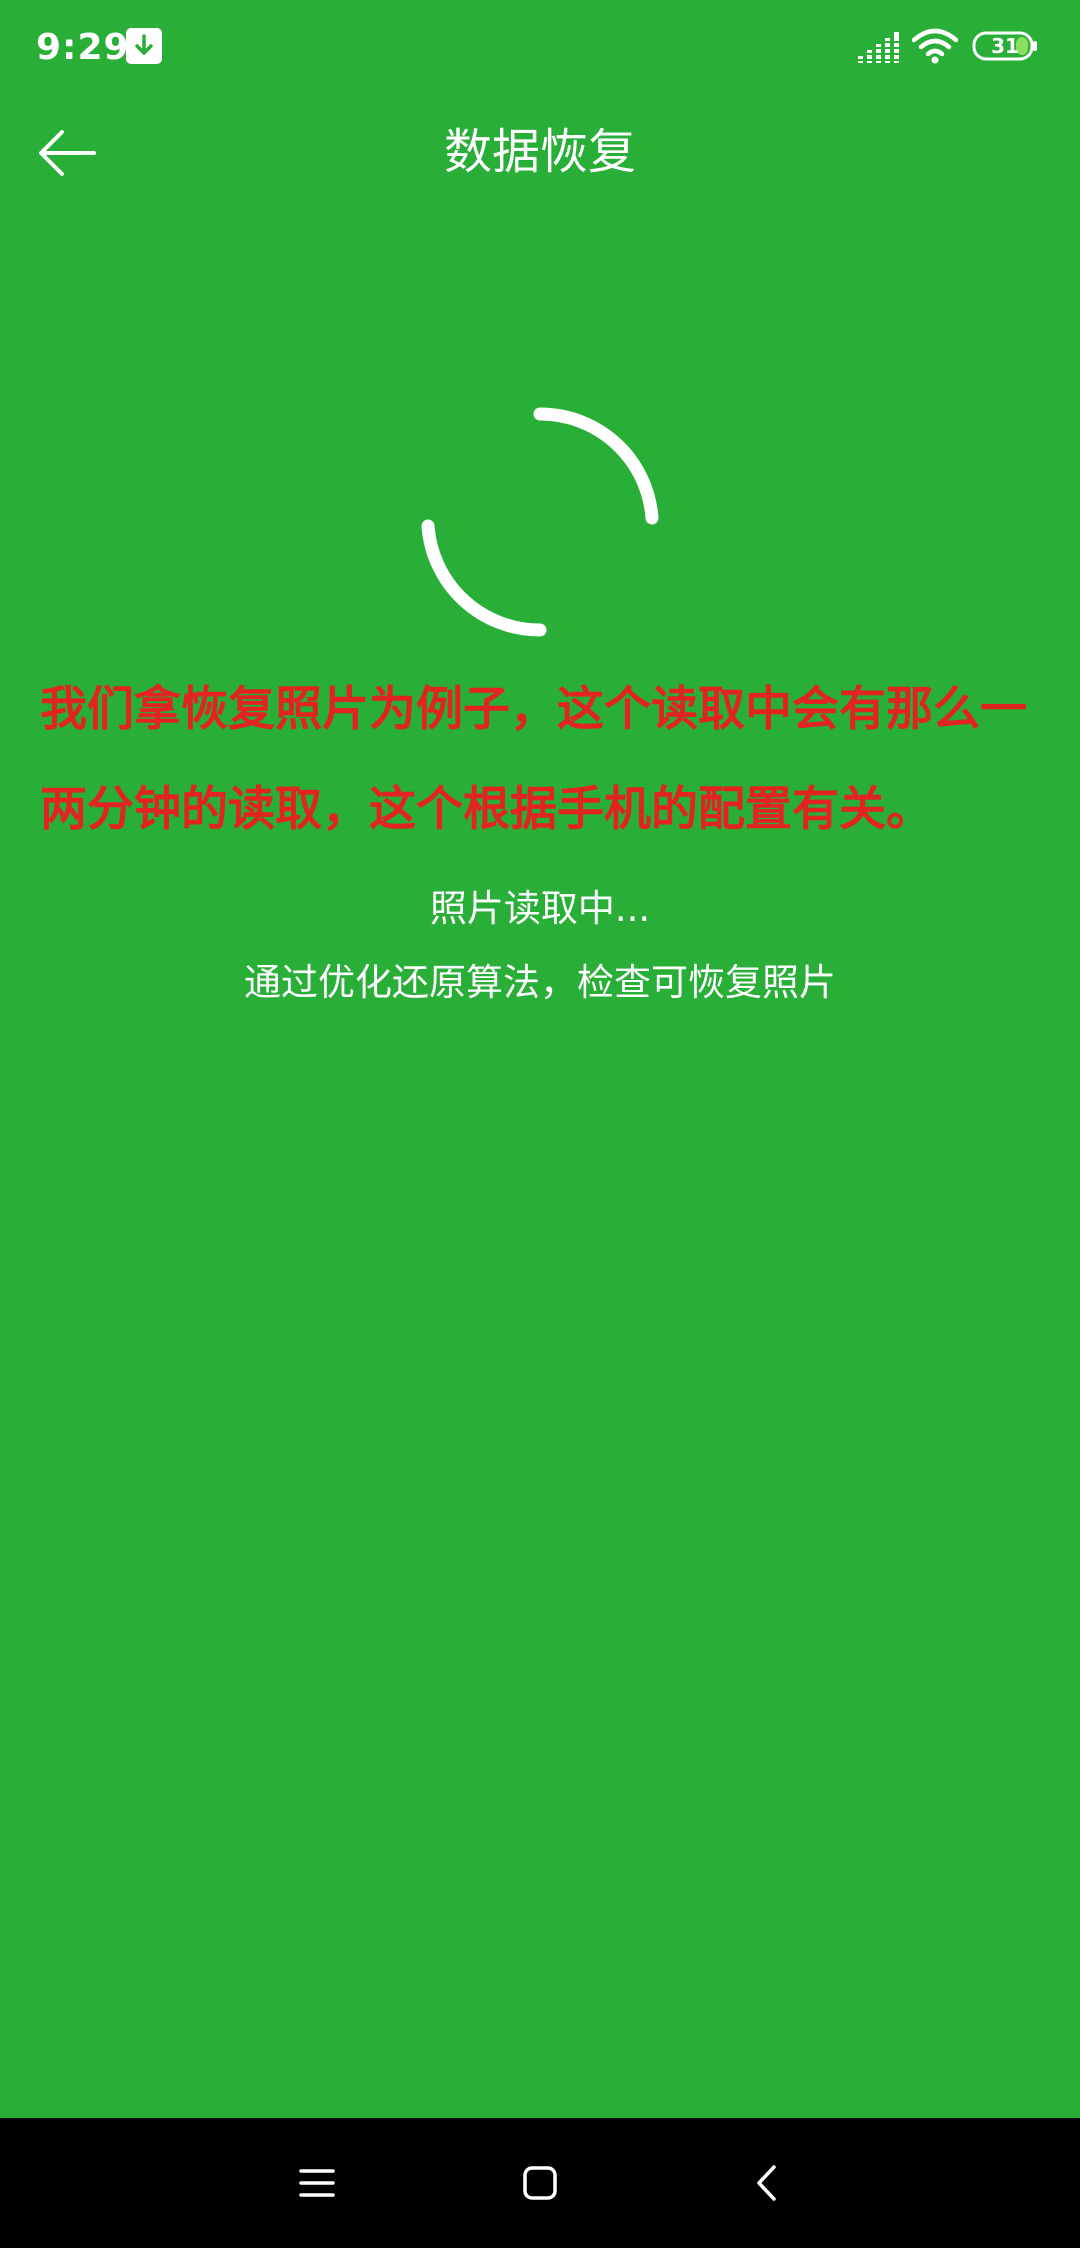 This screenshot has height=2248, width=1080. Describe the element at coordinates (540, 48) in the screenshot. I see `status-bar: 9:29 31` at that location.